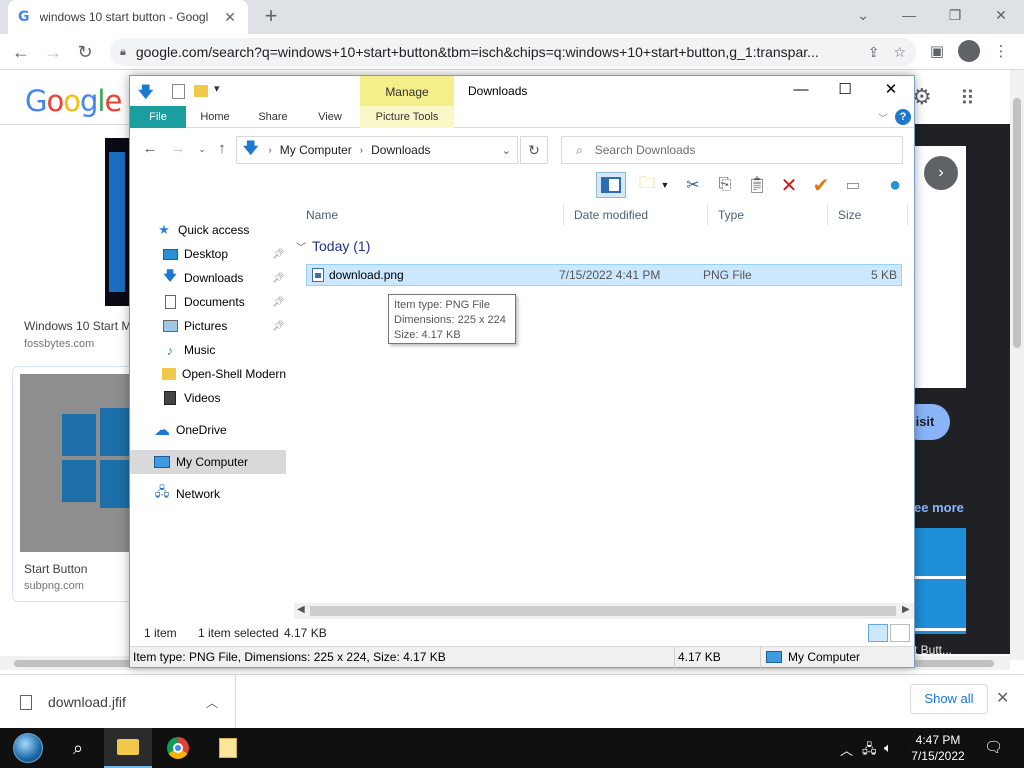  I want to click on delete-icon: ✕, so click(789, 185).